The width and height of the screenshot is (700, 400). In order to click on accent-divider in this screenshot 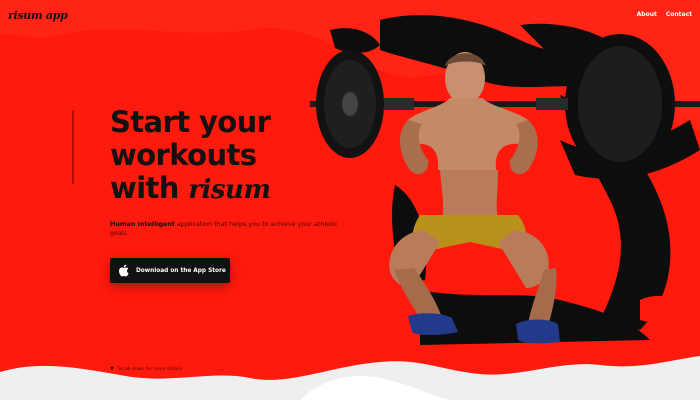, I will do `click(73, 147)`.